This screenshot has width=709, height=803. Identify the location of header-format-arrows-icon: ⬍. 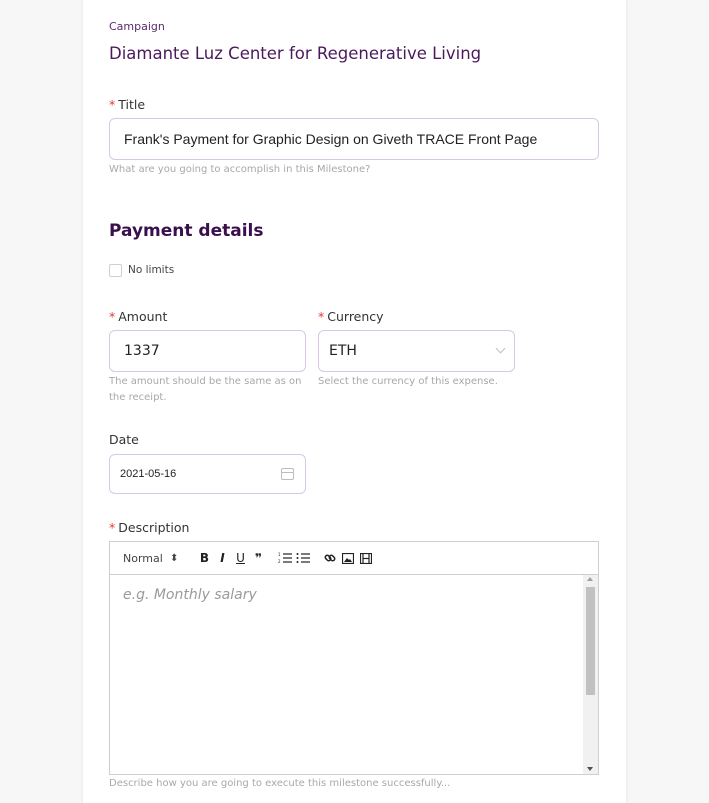
(183, 558).